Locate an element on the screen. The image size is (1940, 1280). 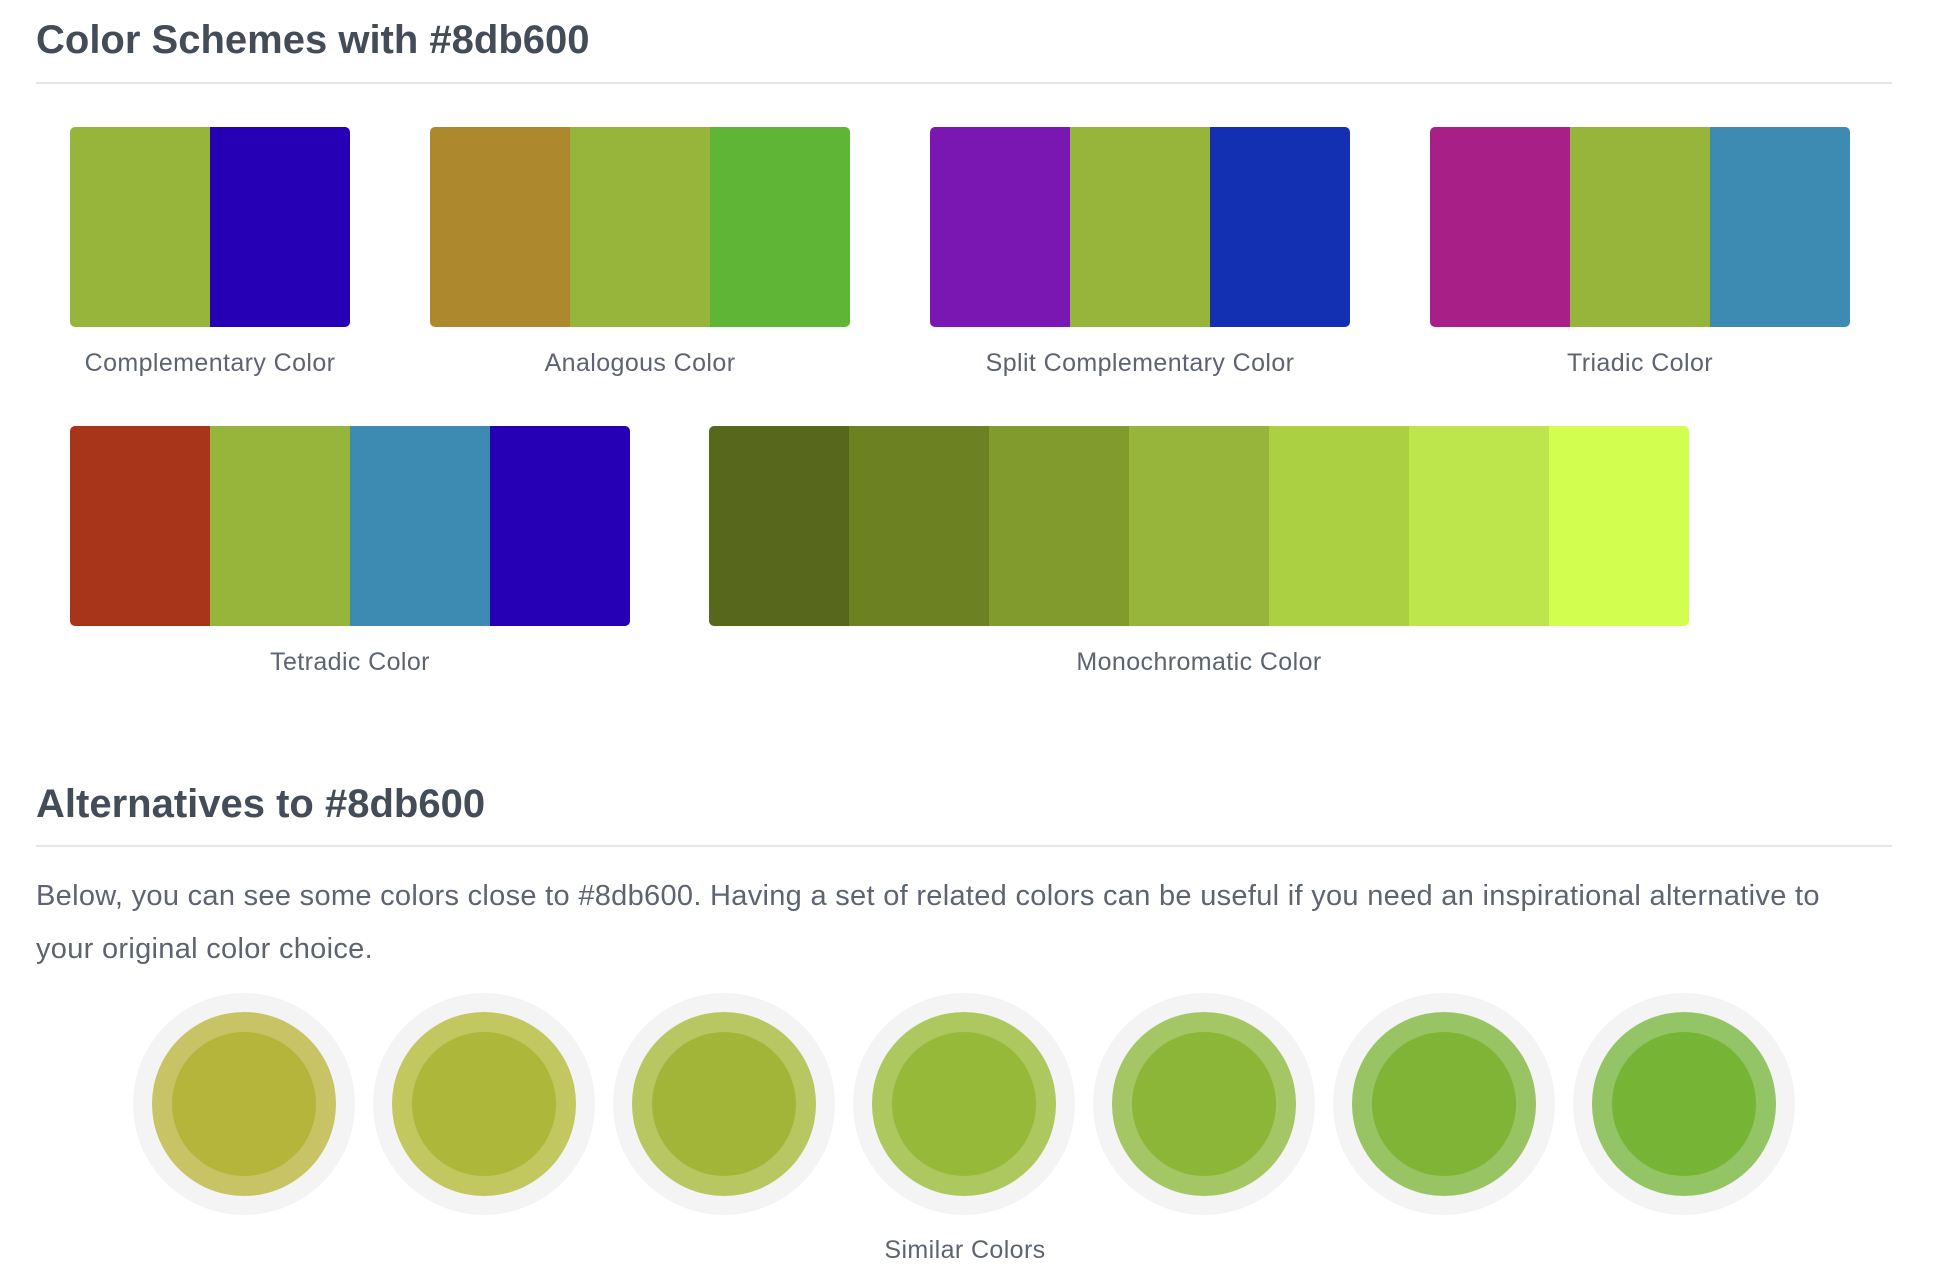
complementary-label: Complementary Color is located at coordinates (210, 363).